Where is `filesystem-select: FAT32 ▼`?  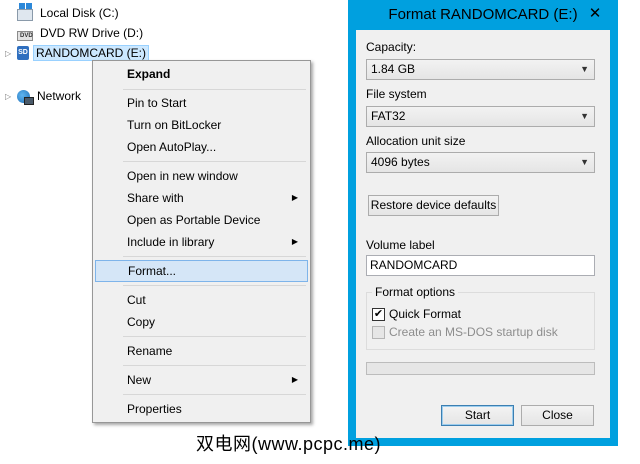
filesystem-select: FAT32 ▼ is located at coordinates (480, 116).